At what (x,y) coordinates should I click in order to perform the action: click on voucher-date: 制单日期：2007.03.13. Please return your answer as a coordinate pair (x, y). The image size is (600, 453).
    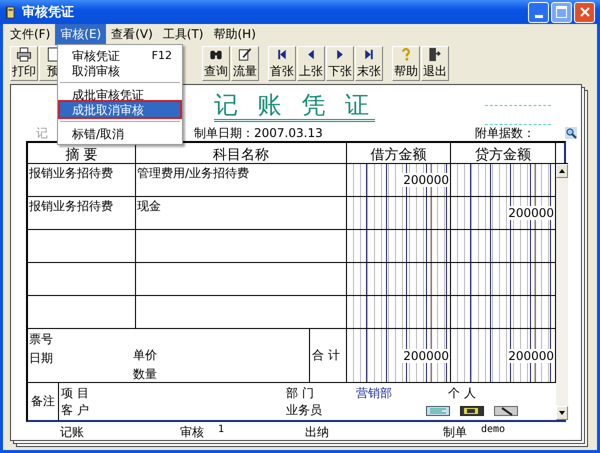
    Looking at the image, I should click on (258, 133).